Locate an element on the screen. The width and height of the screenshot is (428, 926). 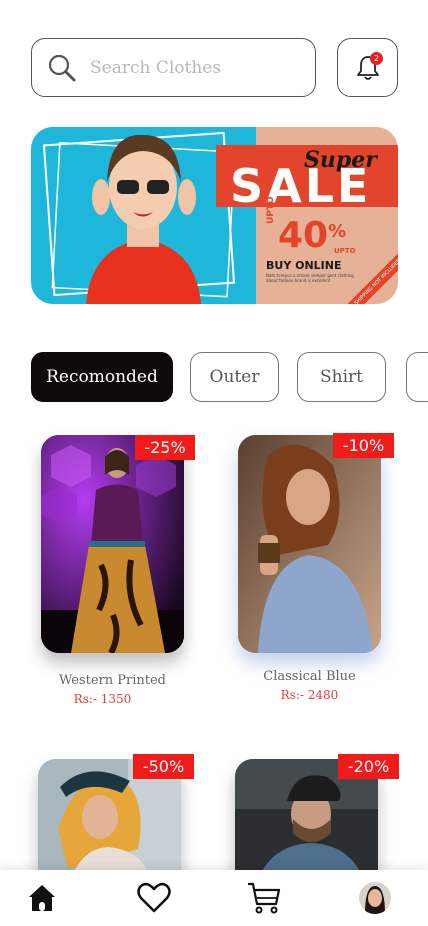
cart-icon is located at coordinates (264, 898).